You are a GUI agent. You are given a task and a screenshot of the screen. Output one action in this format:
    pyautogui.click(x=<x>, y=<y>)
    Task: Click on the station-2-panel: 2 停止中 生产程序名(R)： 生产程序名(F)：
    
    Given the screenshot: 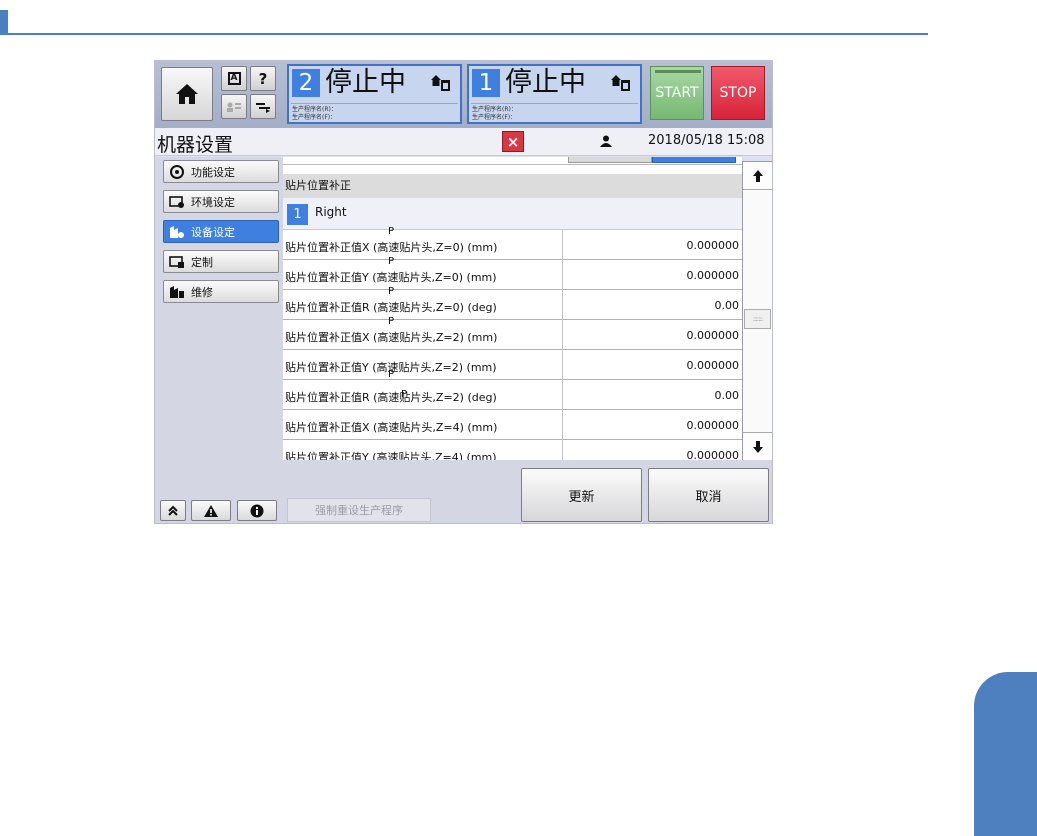 What is the action you would take?
    pyautogui.click(x=374, y=94)
    